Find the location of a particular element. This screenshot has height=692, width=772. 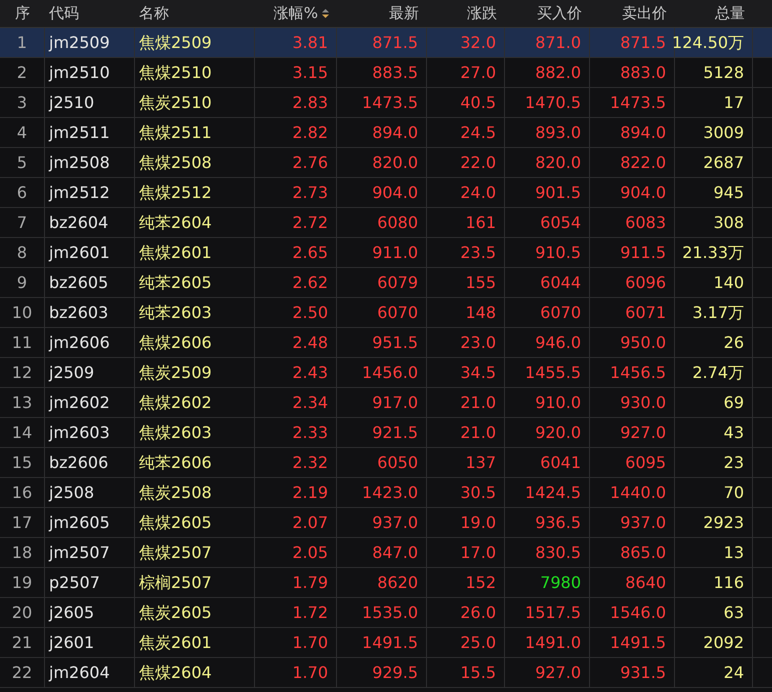

table-row: 12 j2509 焦炭2509 2.43 1456.0 34.5 1455.5 1456.5 2.74万 is located at coordinates (386, 373).